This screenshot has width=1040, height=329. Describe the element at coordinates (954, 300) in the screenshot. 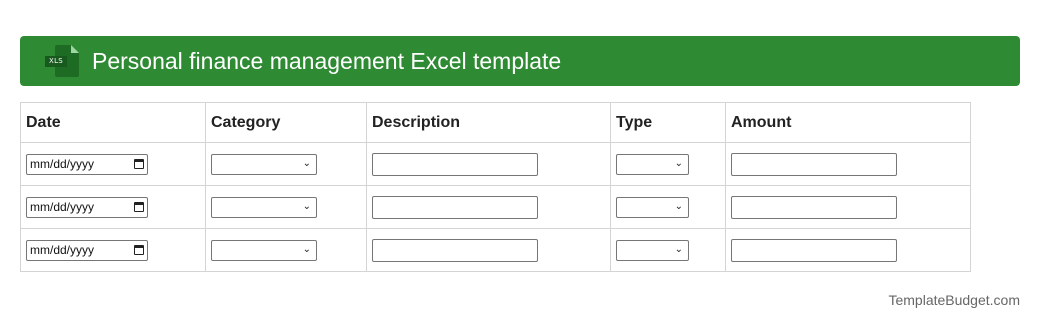

I see `brand-footer: TemplateBudget.com` at that location.